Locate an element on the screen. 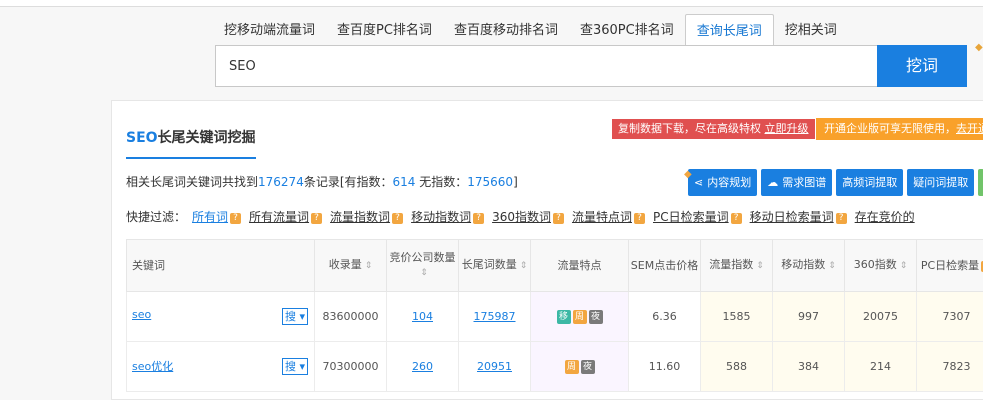  indexed-cell: 83600000 is located at coordinates (350, 316).